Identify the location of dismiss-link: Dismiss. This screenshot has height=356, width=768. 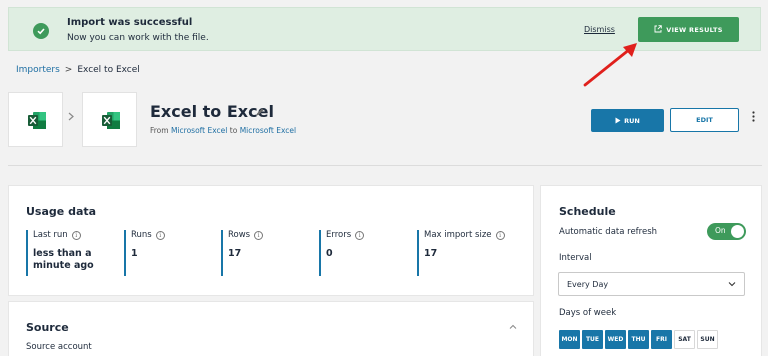
(599, 29).